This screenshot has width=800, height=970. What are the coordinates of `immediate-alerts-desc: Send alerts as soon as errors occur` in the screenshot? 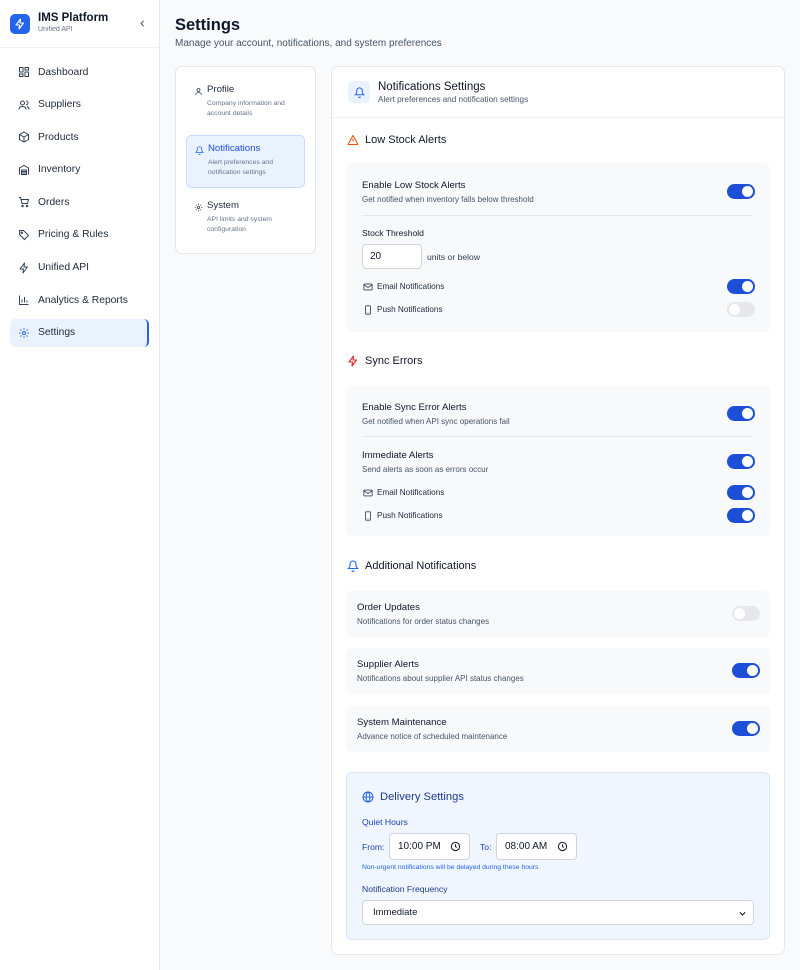 It's located at (425, 469).